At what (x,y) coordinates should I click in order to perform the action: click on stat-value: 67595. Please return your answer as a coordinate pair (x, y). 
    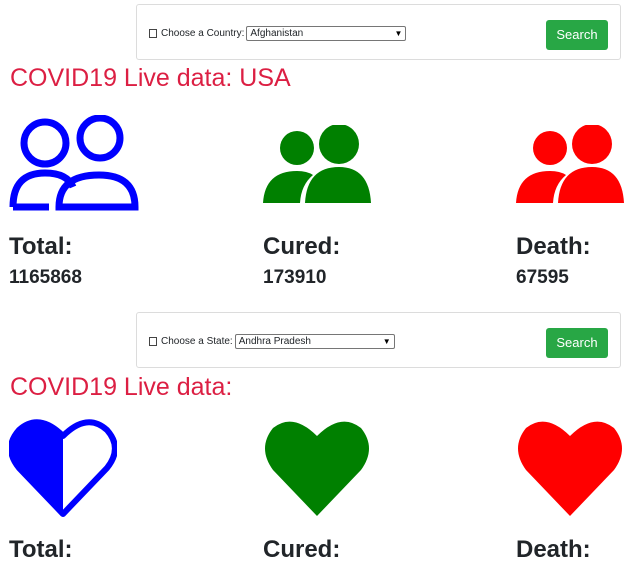
    Looking at the image, I should click on (542, 277).